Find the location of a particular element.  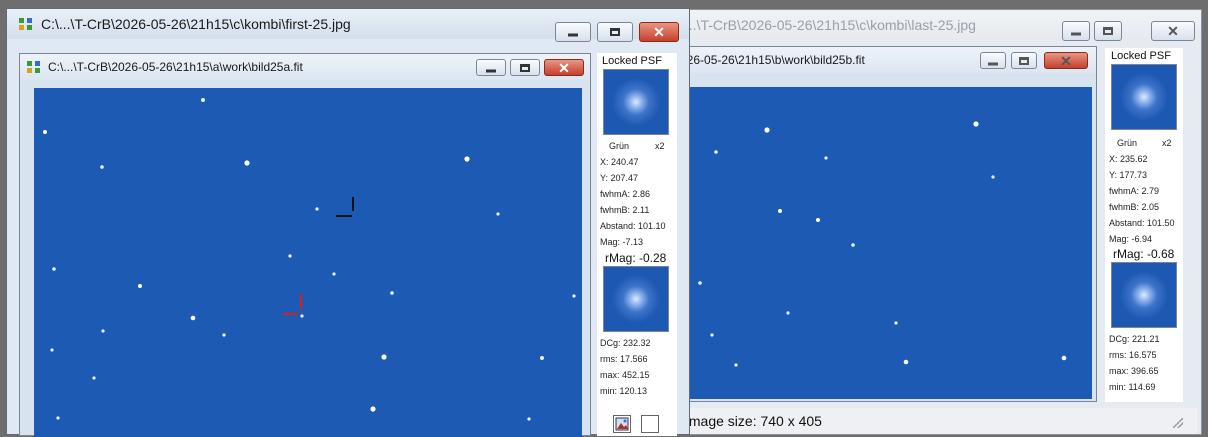

psf-dcg: DCg: 221.21 is located at coordinates (1134, 339).